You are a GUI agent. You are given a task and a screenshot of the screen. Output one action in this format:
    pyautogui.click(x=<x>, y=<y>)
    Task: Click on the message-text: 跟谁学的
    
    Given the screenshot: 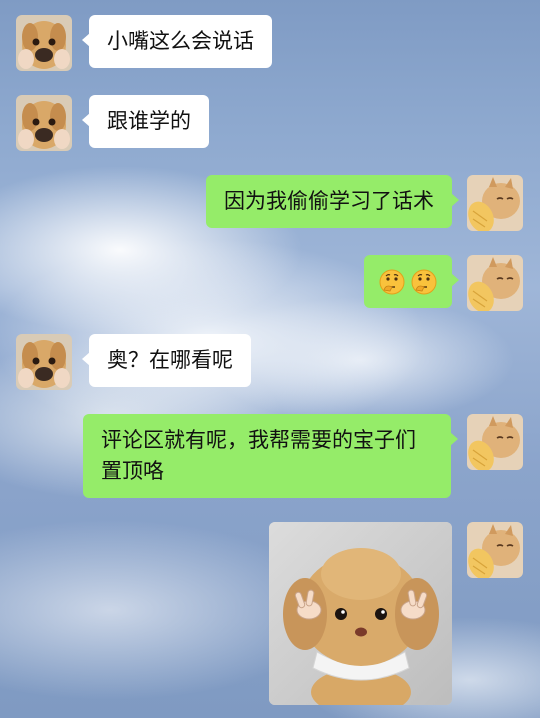 What is the action you would take?
    pyautogui.click(x=149, y=121)
    